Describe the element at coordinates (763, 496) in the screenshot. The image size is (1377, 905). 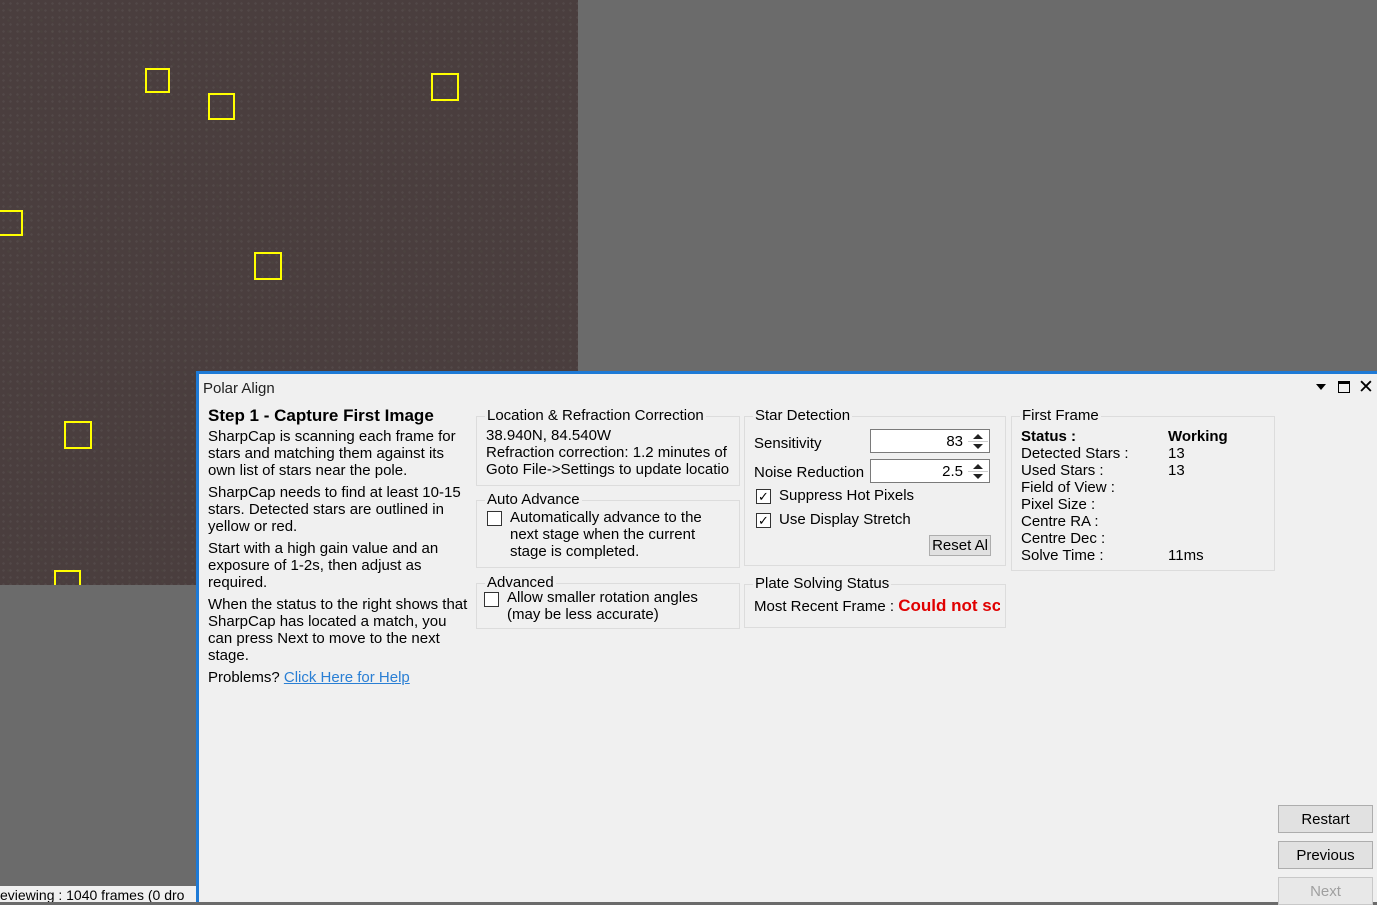
I see `suppress-hot-pixels-checkbox: ✓` at that location.